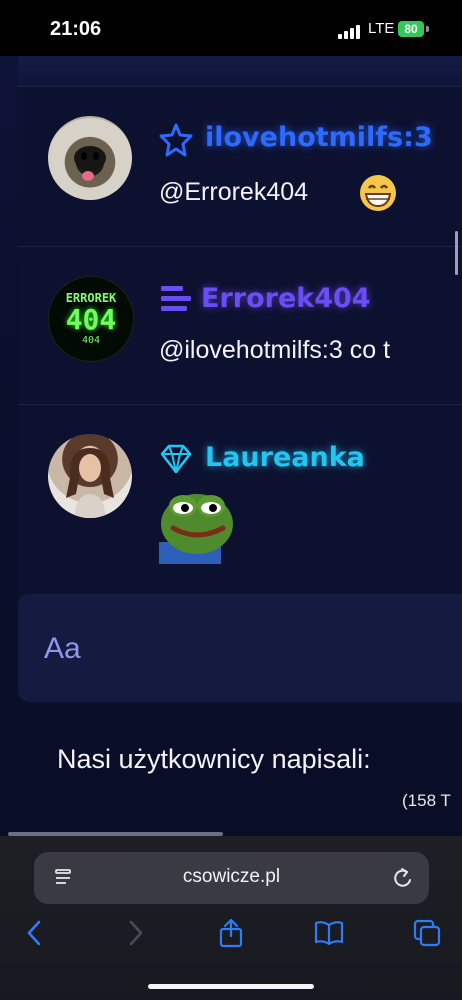 This screenshot has height=1000, width=462. Describe the element at coordinates (426, 800) in the screenshot. I see `message-count: (158 T` at that location.